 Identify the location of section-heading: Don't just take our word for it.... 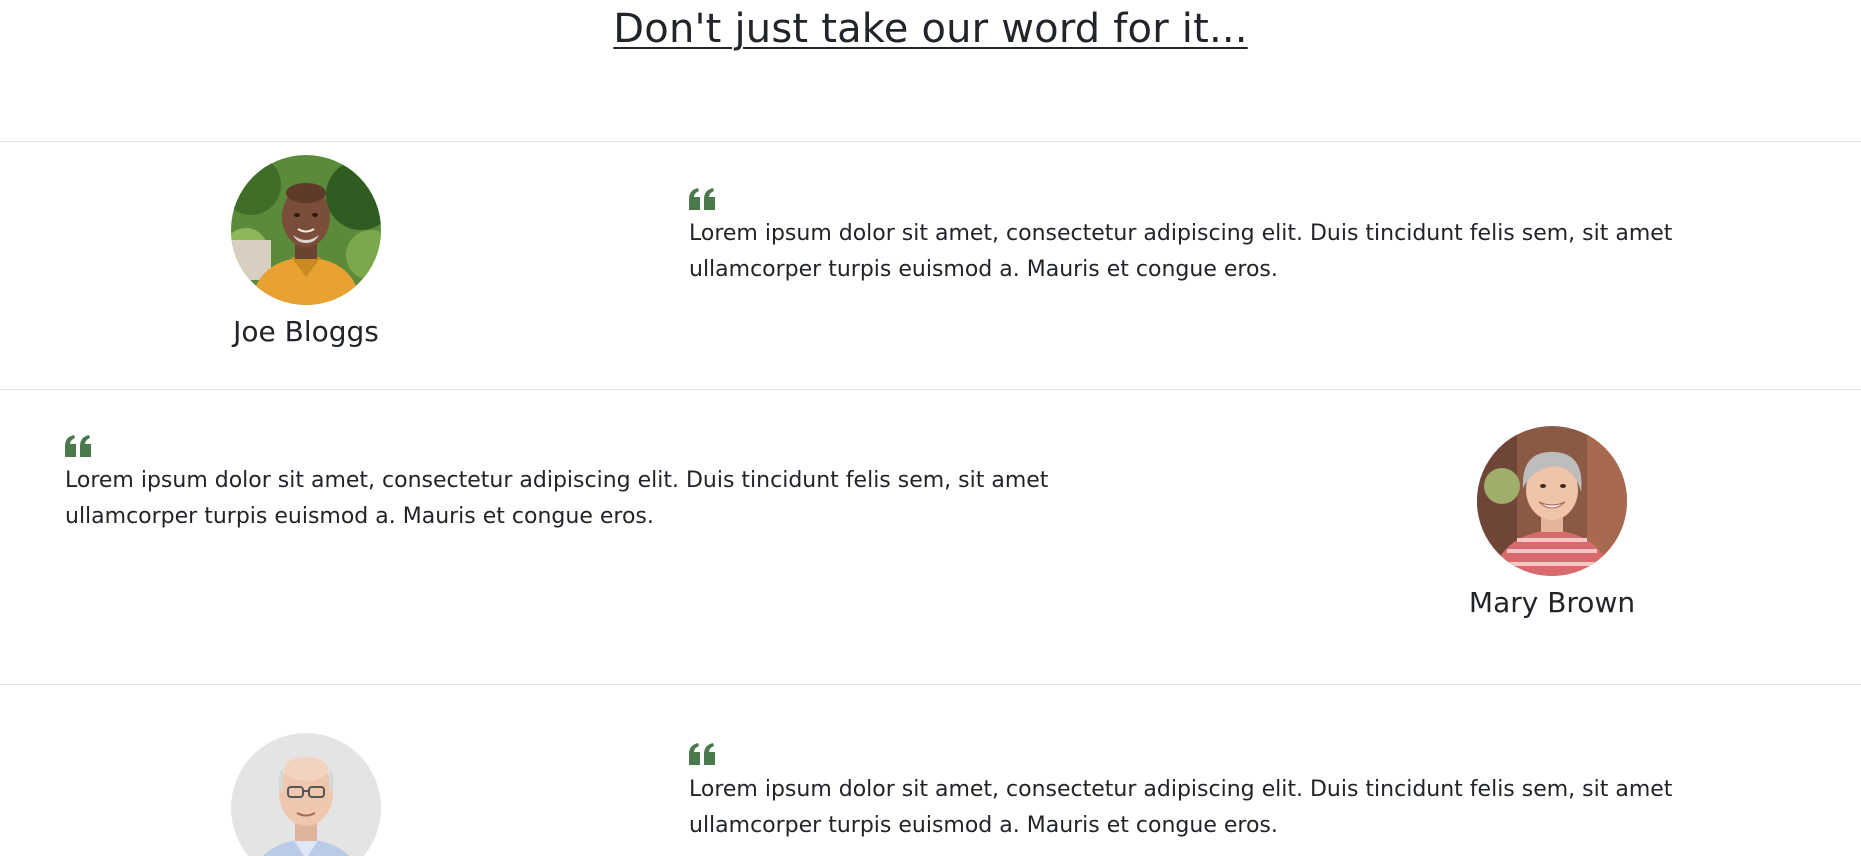
(930, 29).